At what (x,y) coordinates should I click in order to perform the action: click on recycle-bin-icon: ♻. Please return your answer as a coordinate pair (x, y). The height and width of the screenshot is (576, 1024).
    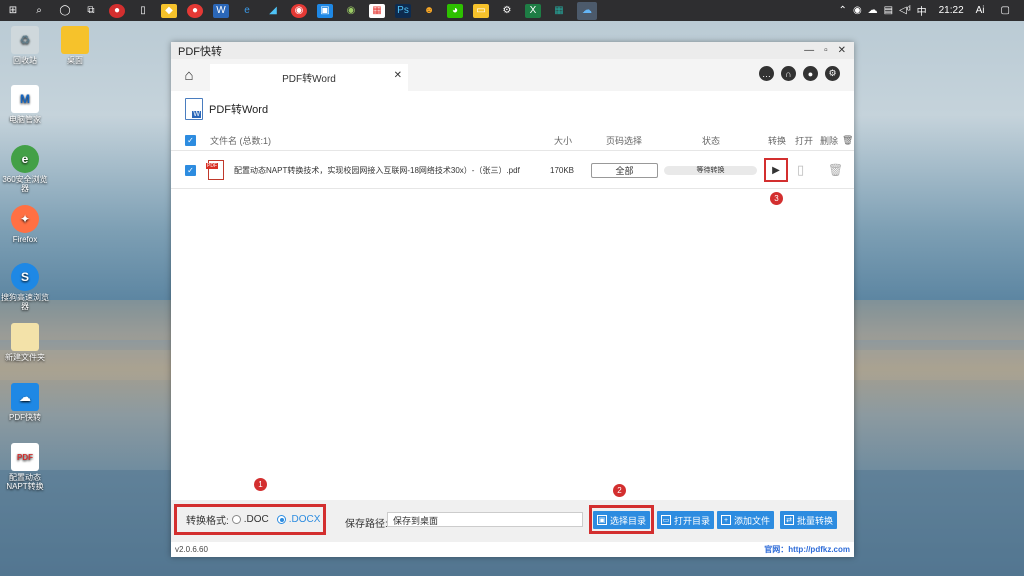
    Looking at the image, I should click on (25, 40).